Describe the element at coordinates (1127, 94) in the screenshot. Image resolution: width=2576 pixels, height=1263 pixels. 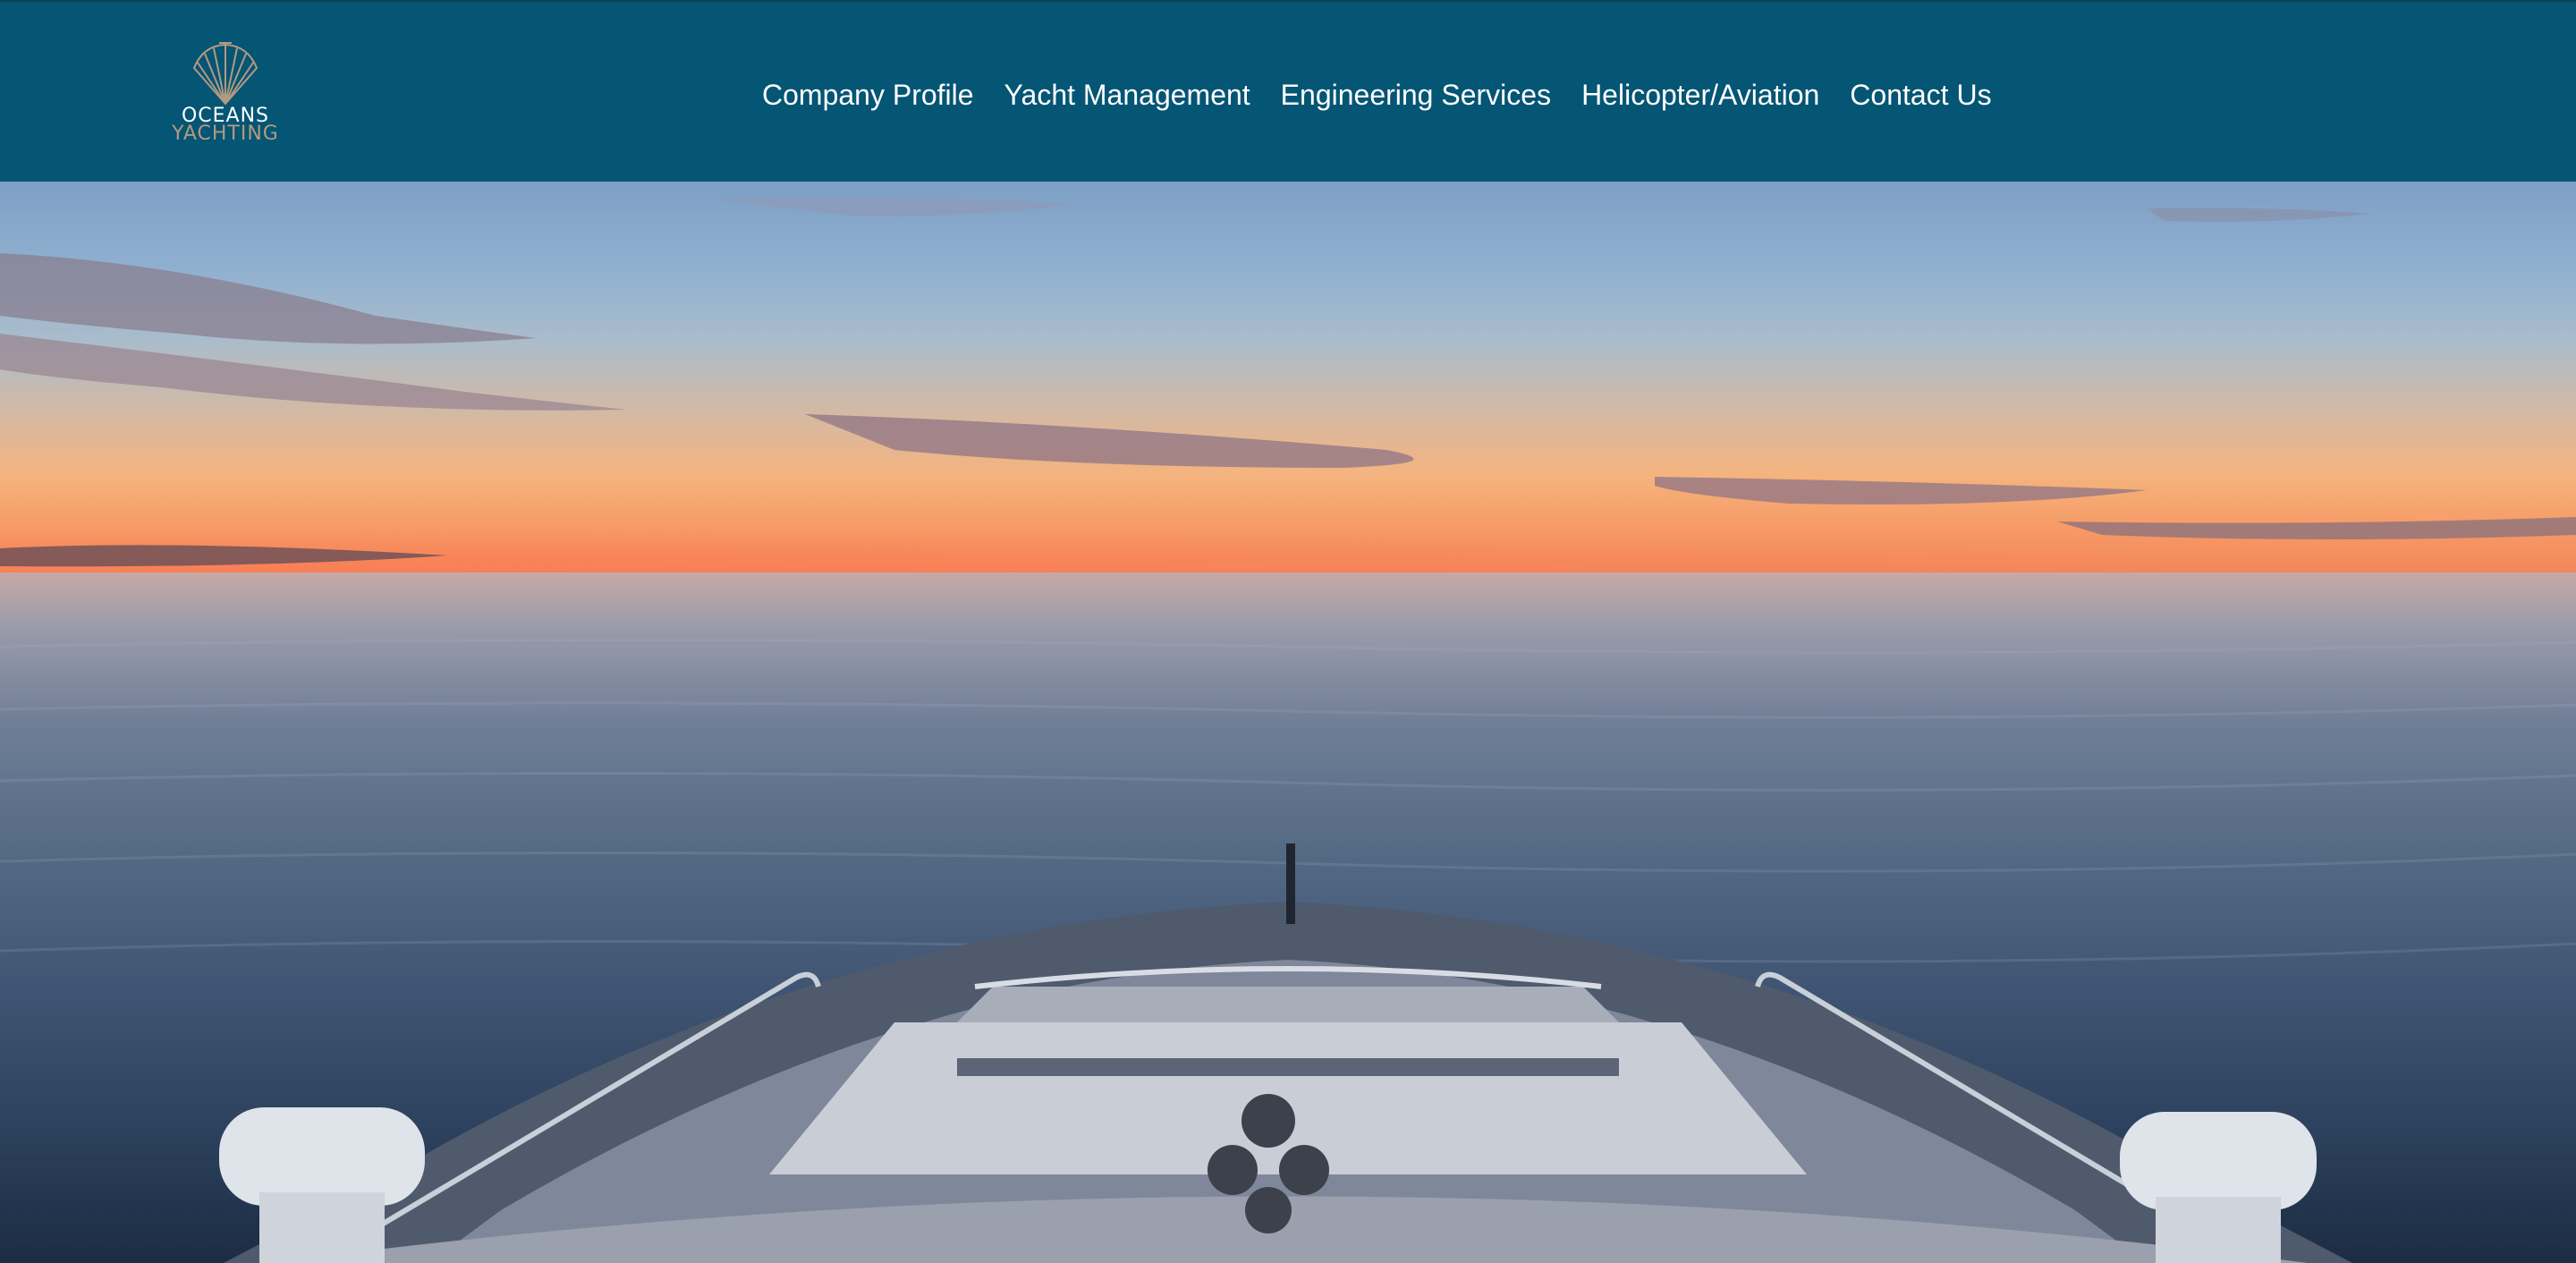
I see `nav-item-yacht-management: Yacht Management` at that location.